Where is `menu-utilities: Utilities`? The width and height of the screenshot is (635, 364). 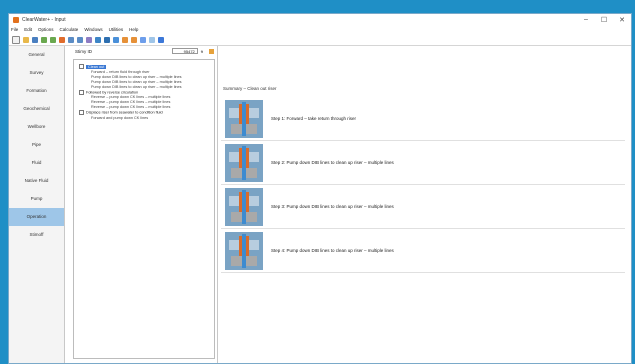 menu-utilities: Utilities is located at coordinates (116, 29).